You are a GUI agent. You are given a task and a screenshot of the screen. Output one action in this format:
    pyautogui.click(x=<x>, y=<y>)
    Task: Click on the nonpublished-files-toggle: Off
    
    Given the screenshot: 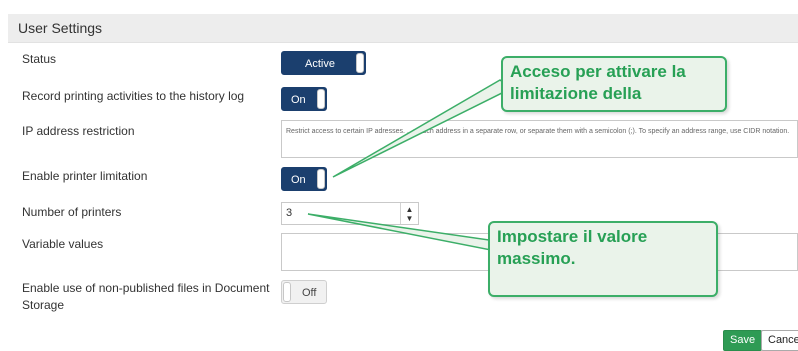 What is the action you would take?
    pyautogui.click(x=304, y=292)
    